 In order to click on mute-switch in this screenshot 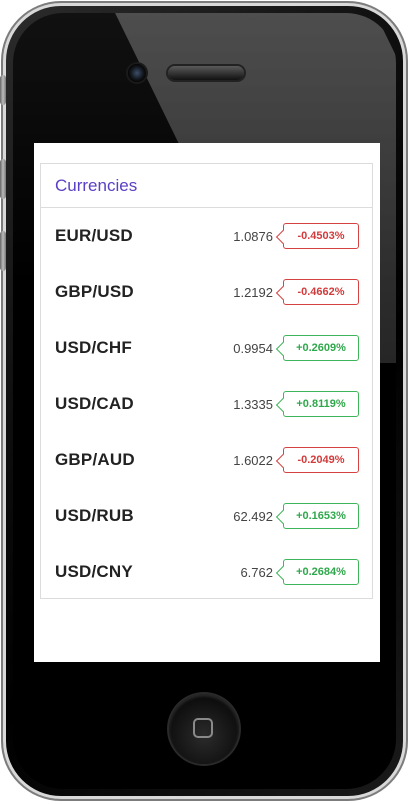, I will do `click(3, 90)`.